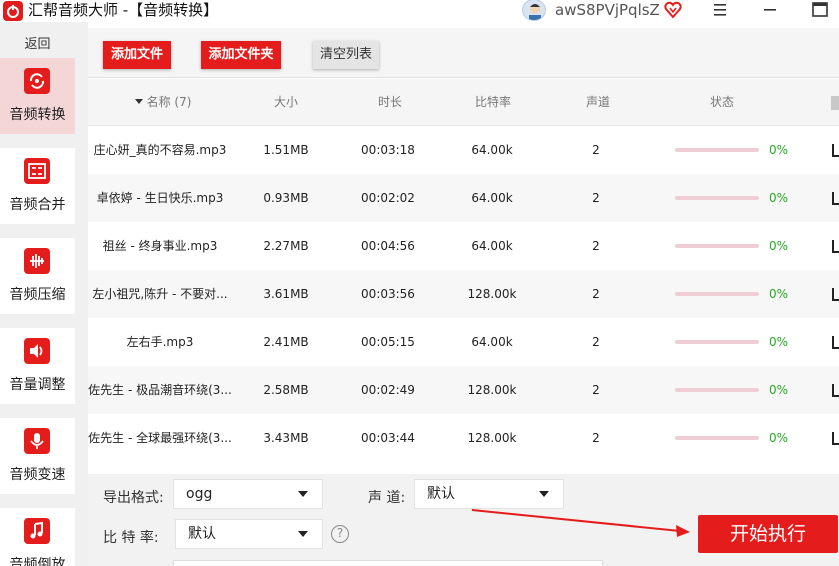  Describe the element at coordinates (770, 10) in the screenshot. I see `minimize-icon` at that location.